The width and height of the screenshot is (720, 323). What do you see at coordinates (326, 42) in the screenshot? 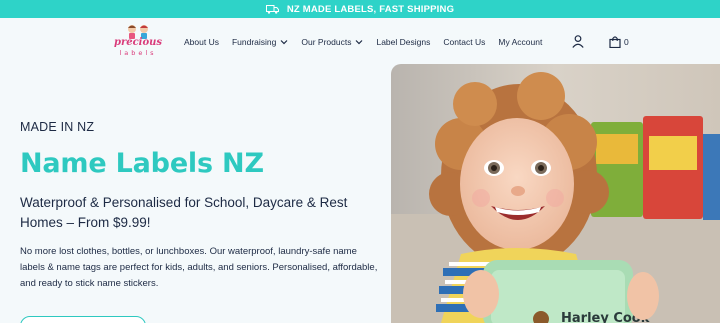
I see `nav-label: Our Products` at bounding box center [326, 42].